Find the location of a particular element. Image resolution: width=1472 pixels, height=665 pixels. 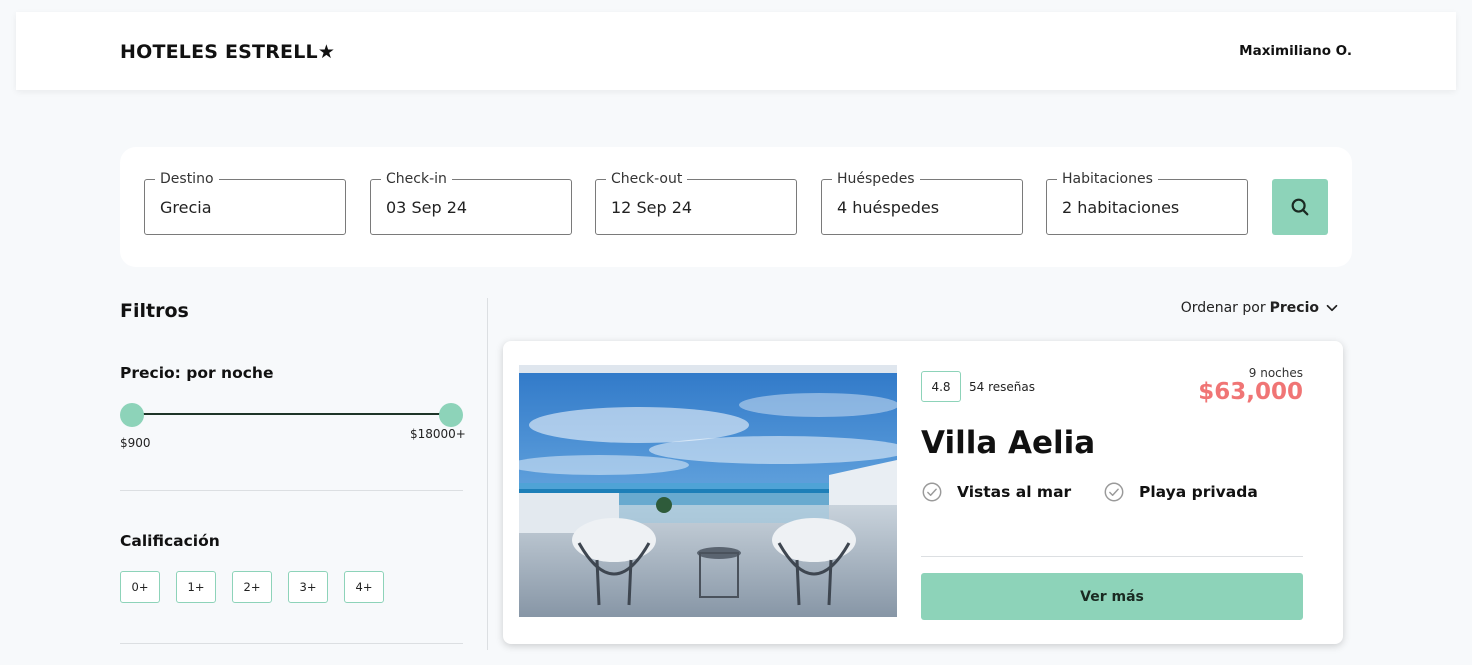

rooms-label: Habitaciones is located at coordinates (1107, 179).